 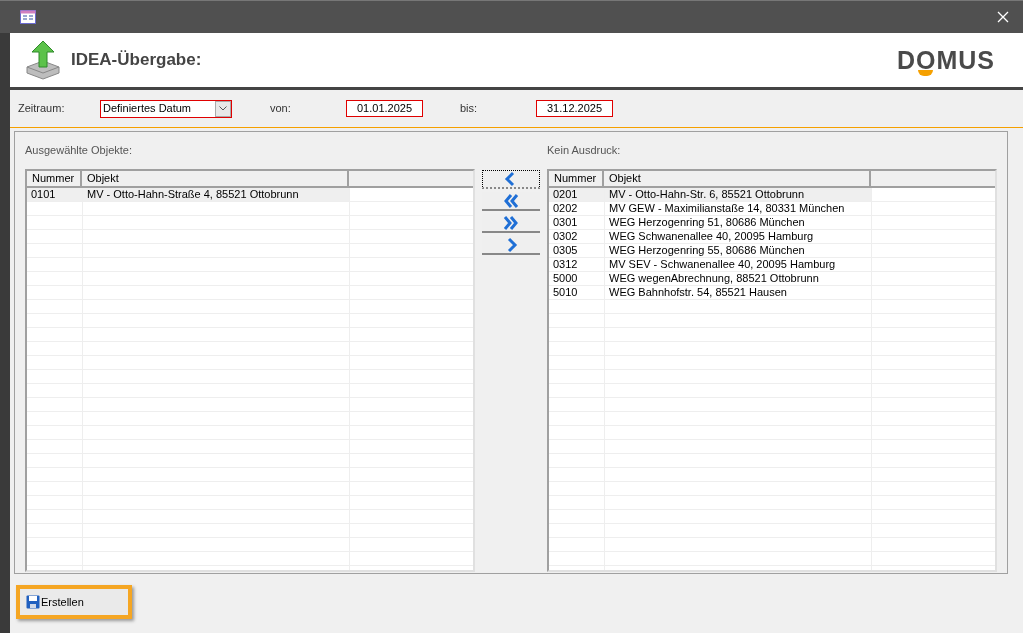 What do you see at coordinates (737, 236) in the screenshot?
I see `table-cell: WEG Schwanenallee 40, 20095 Hamburg` at bounding box center [737, 236].